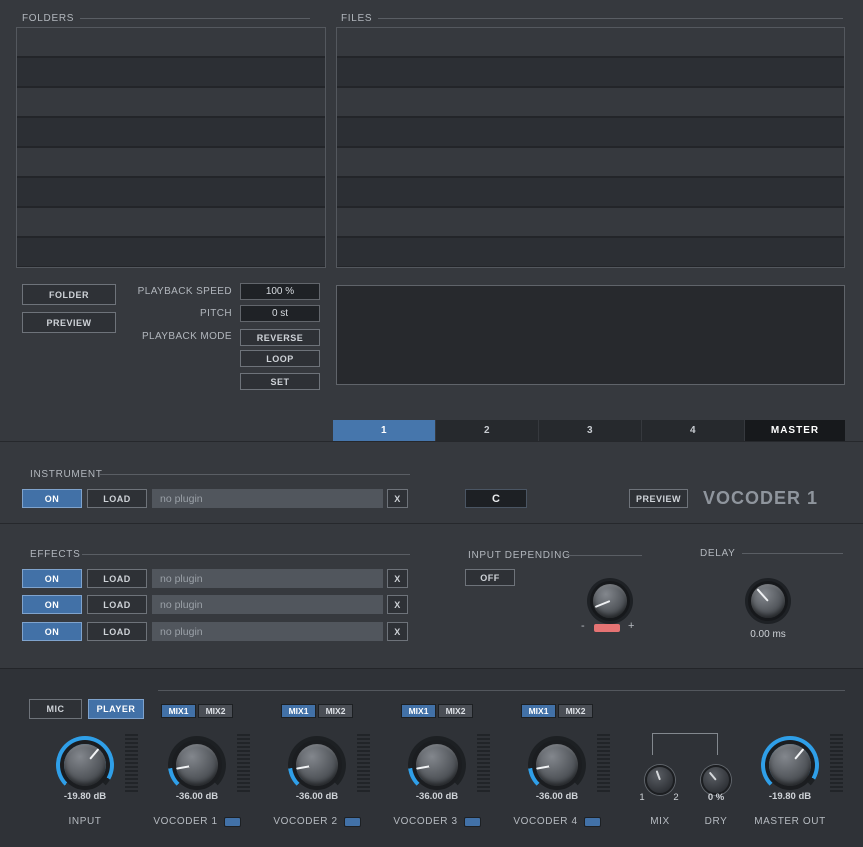  I want to click on input-depending-indicator, so click(607, 628).